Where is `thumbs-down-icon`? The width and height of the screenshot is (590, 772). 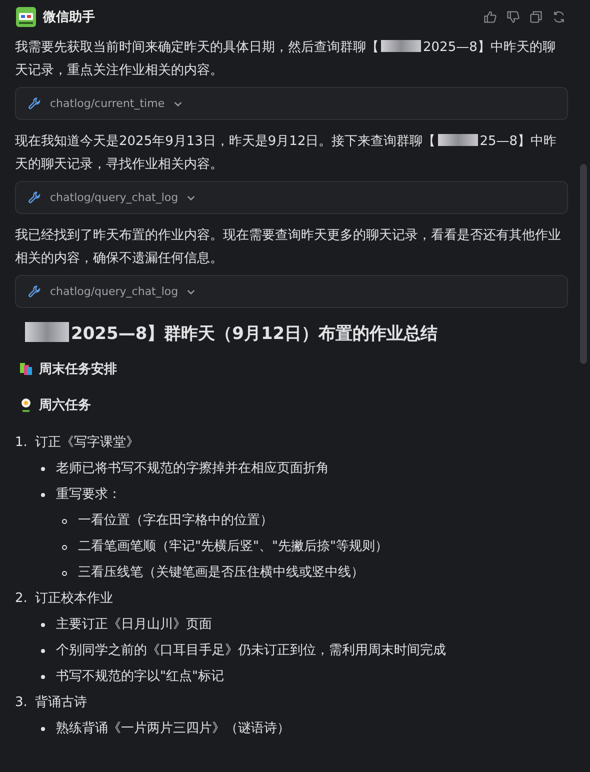 thumbs-down-icon is located at coordinates (513, 17).